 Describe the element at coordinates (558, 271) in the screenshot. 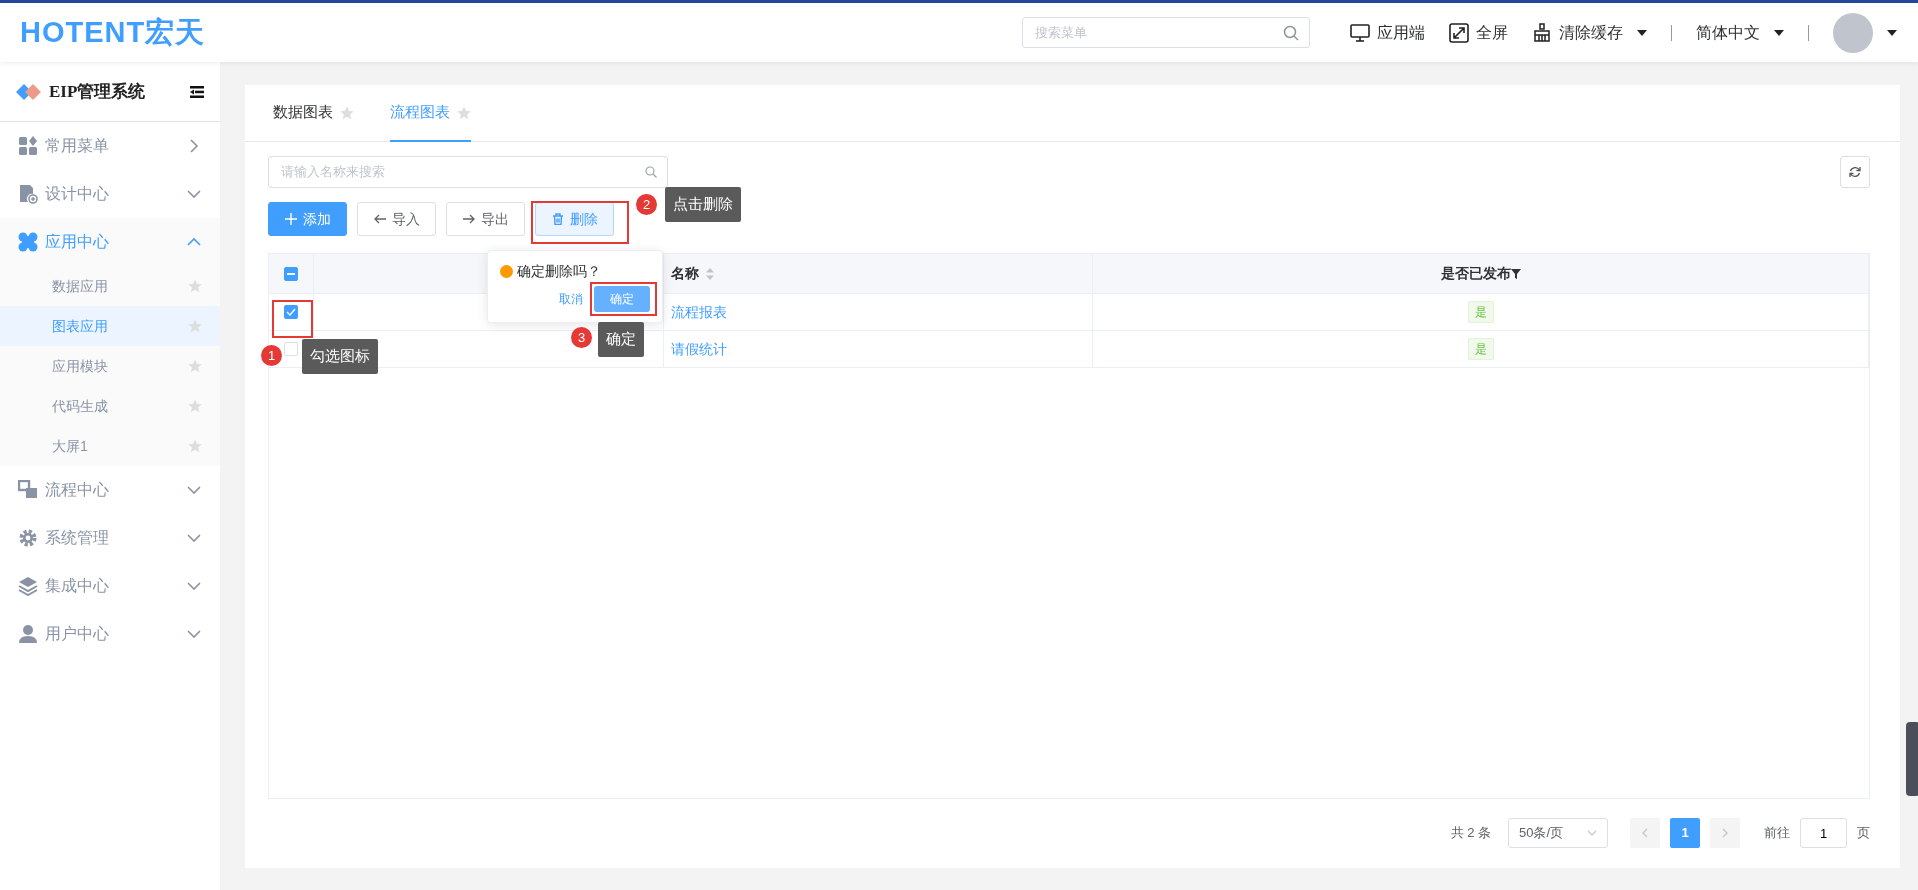

I see `popover-message: 确定删除吗？` at that location.